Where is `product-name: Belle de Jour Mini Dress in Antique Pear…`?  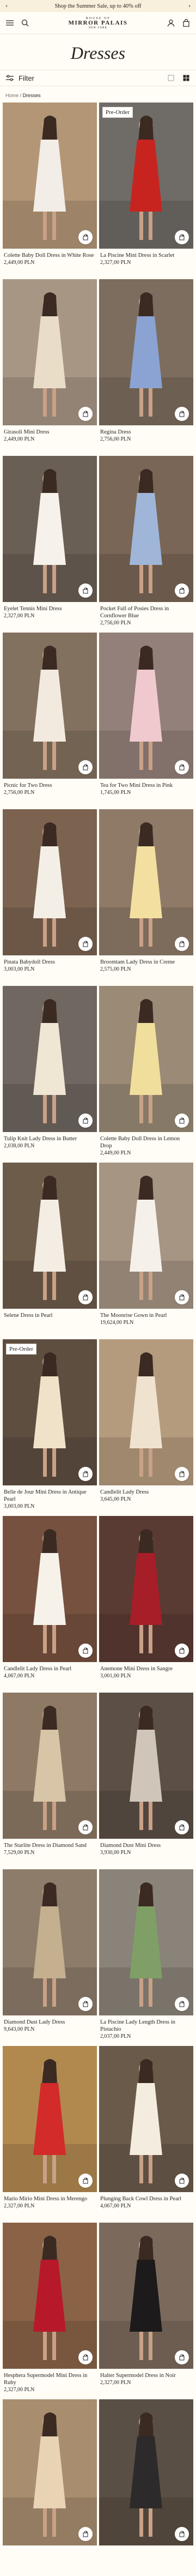
product-name: Belle de Jour Mini Dress in Antique Pear… is located at coordinates (50, 1496).